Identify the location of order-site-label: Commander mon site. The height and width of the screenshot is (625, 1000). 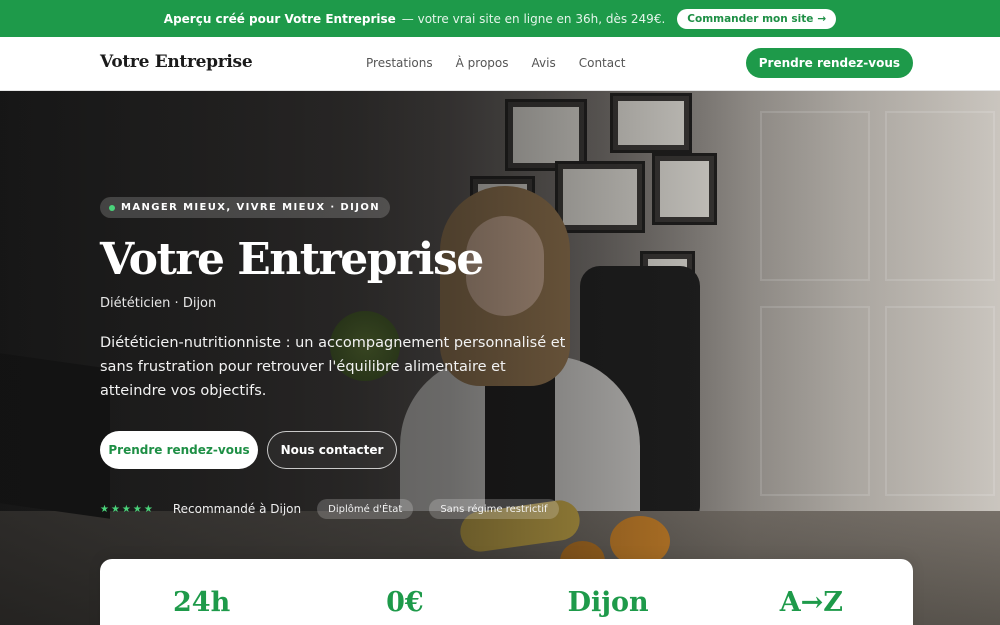
(750, 18).